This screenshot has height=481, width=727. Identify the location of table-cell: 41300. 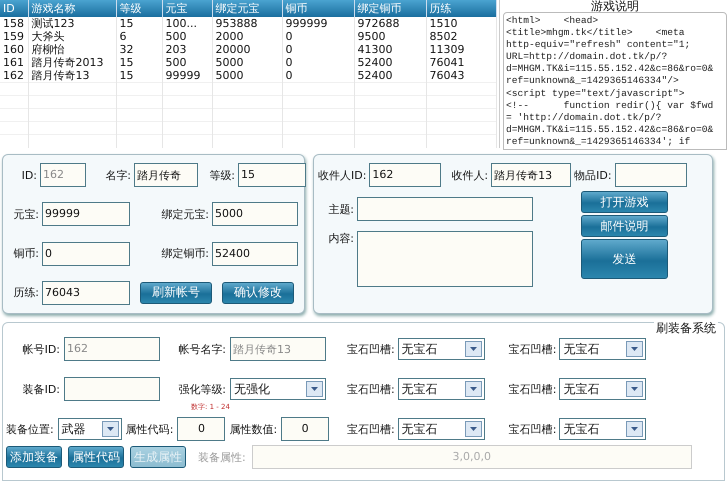
(390, 49).